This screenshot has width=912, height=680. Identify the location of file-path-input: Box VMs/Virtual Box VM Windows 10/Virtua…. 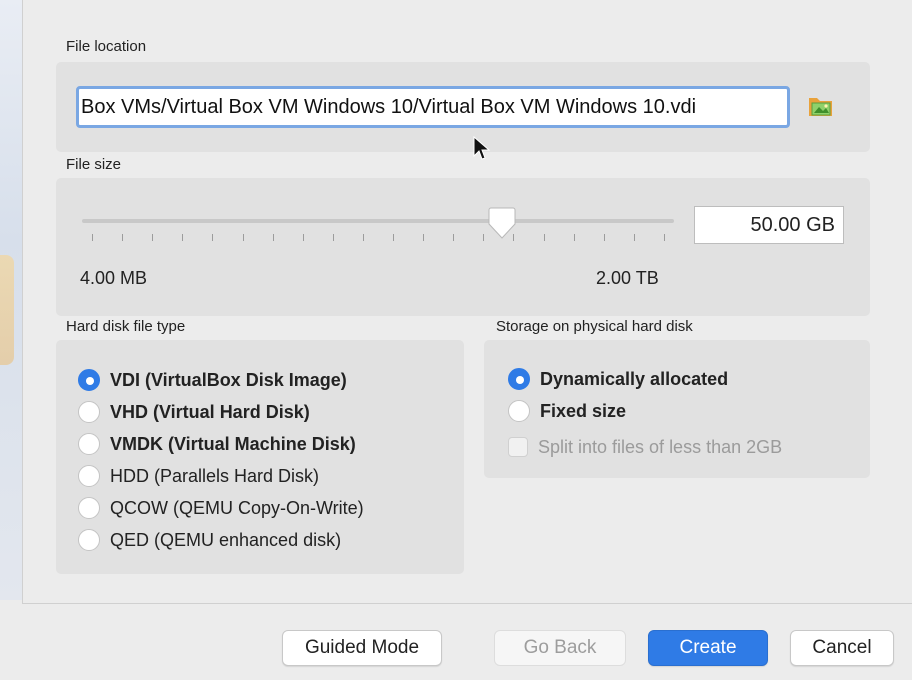
(433, 107).